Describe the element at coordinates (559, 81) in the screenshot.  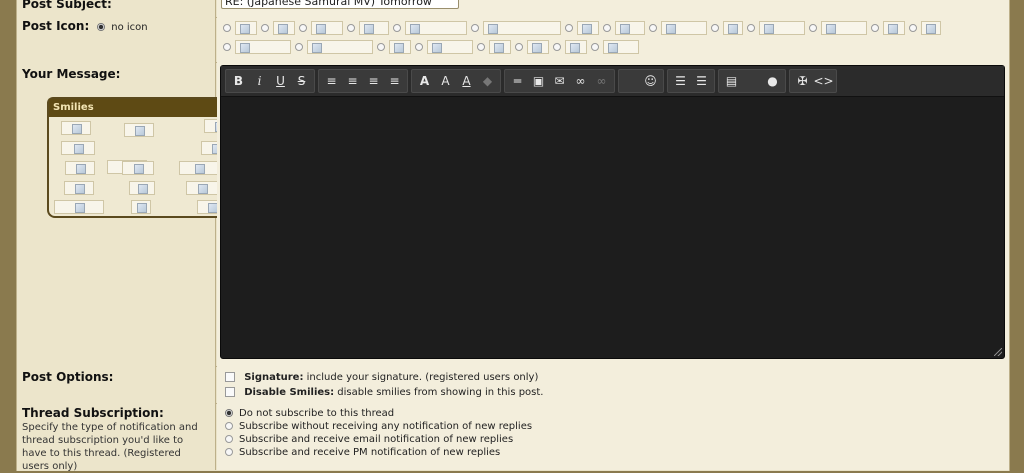
I see `email-icon: ✉` at that location.